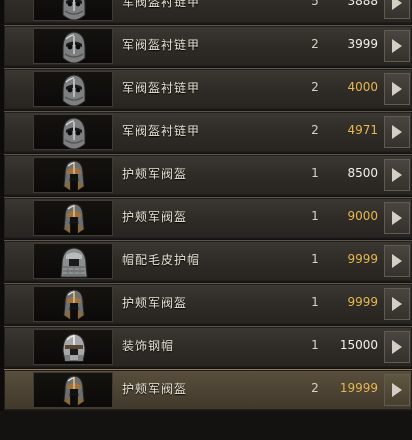  Describe the element at coordinates (206, 218) in the screenshot. I see `item-row: 护颊军阀盔 1 9000` at that location.